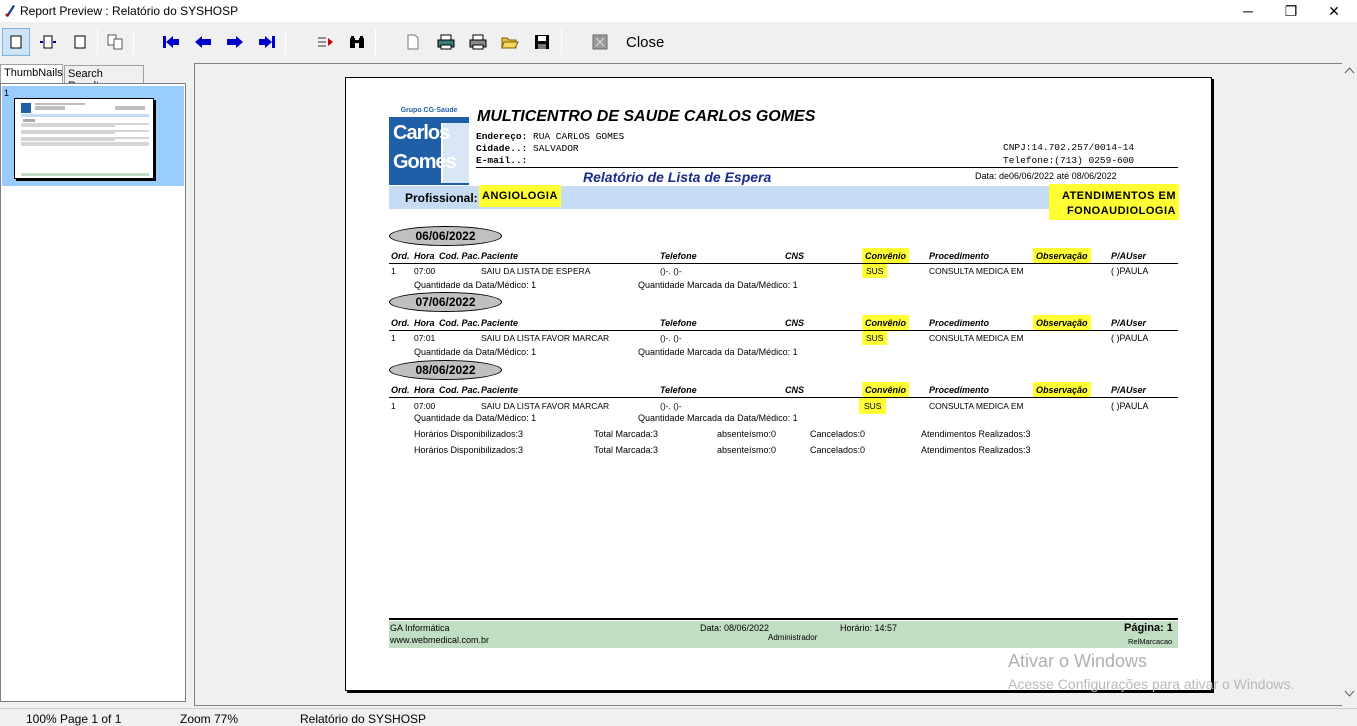 The height and width of the screenshot is (726, 1357). What do you see at coordinates (545, 338) in the screenshot?
I see `row-paciente: SAIU DA LISTA FAVOR MARCAR` at bounding box center [545, 338].